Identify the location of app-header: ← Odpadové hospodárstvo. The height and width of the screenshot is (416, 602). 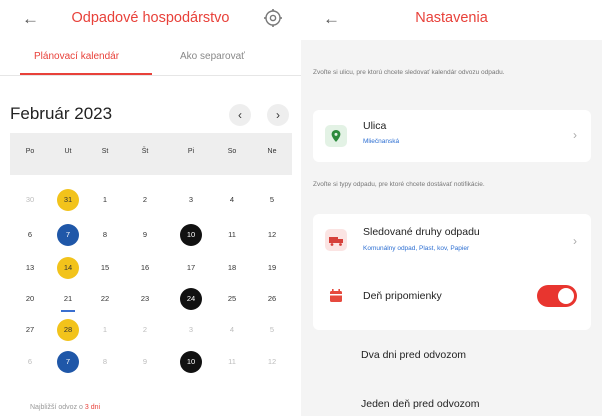
(150, 20).